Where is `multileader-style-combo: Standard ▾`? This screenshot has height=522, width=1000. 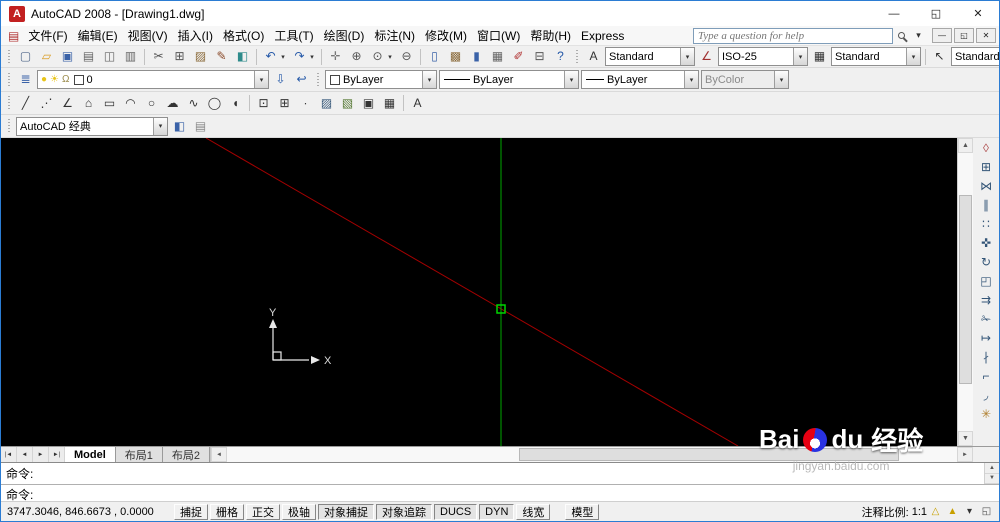
multileader-style-combo: Standard ▾ is located at coordinates (975, 56).